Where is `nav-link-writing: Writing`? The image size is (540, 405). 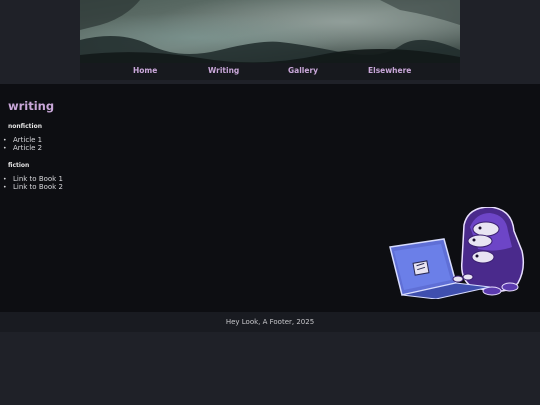 nav-link-writing: Writing is located at coordinates (223, 70).